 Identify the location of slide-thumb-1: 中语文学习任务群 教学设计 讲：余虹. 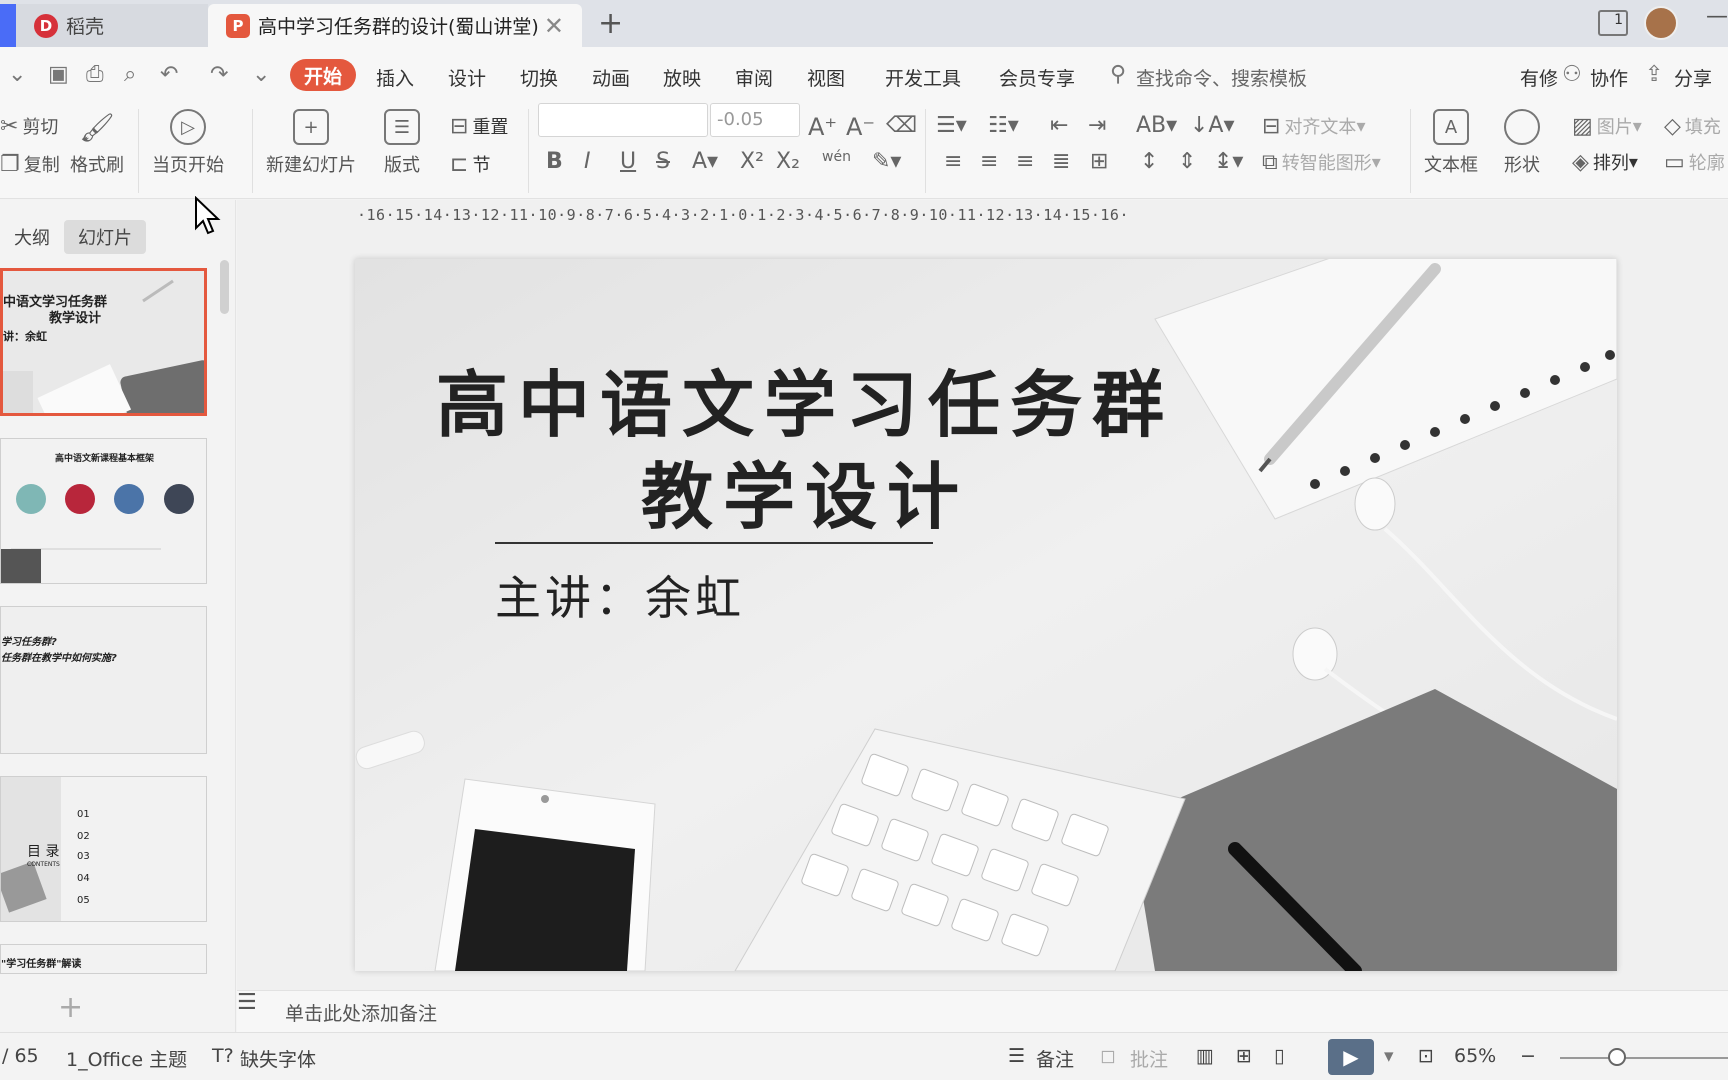
(103, 342).